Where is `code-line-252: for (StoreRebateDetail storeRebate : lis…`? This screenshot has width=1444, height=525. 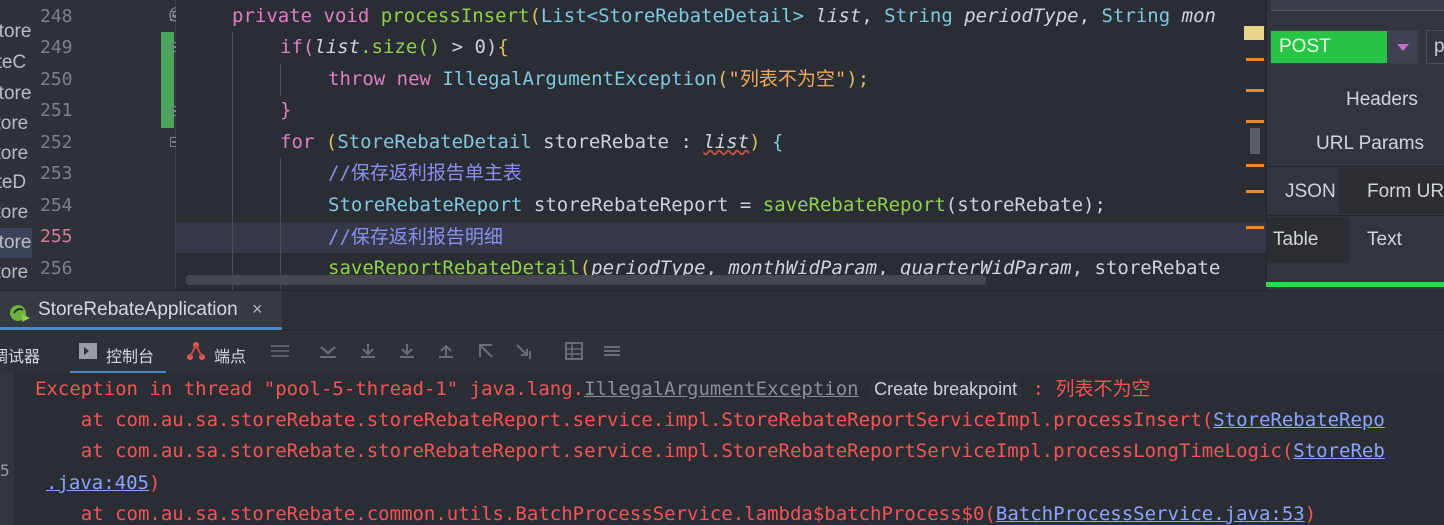
code-line-252: for (StoreRebateDetail storeRebate : lis… is located at coordinates (531, 142).